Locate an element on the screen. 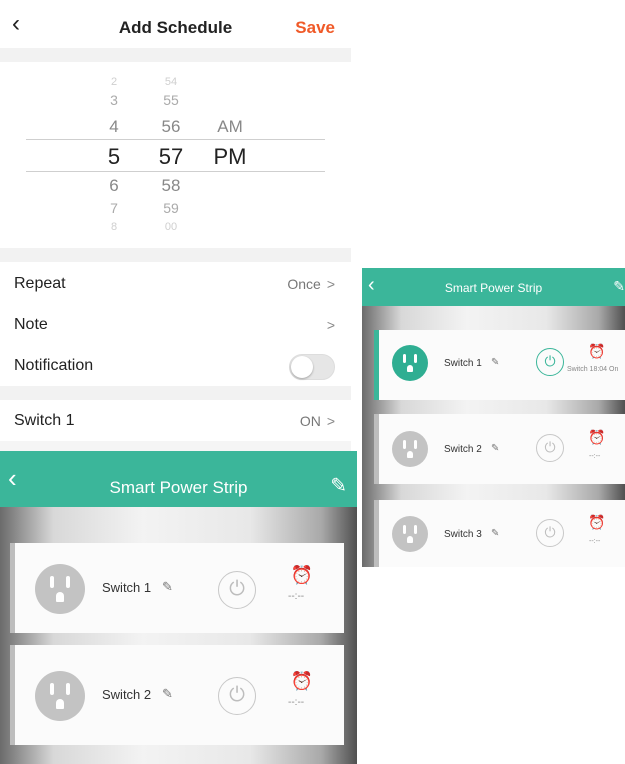 The height and width of the screenshot is (764, 625). hour-selected: 5 is located at coordinates (114, 157).